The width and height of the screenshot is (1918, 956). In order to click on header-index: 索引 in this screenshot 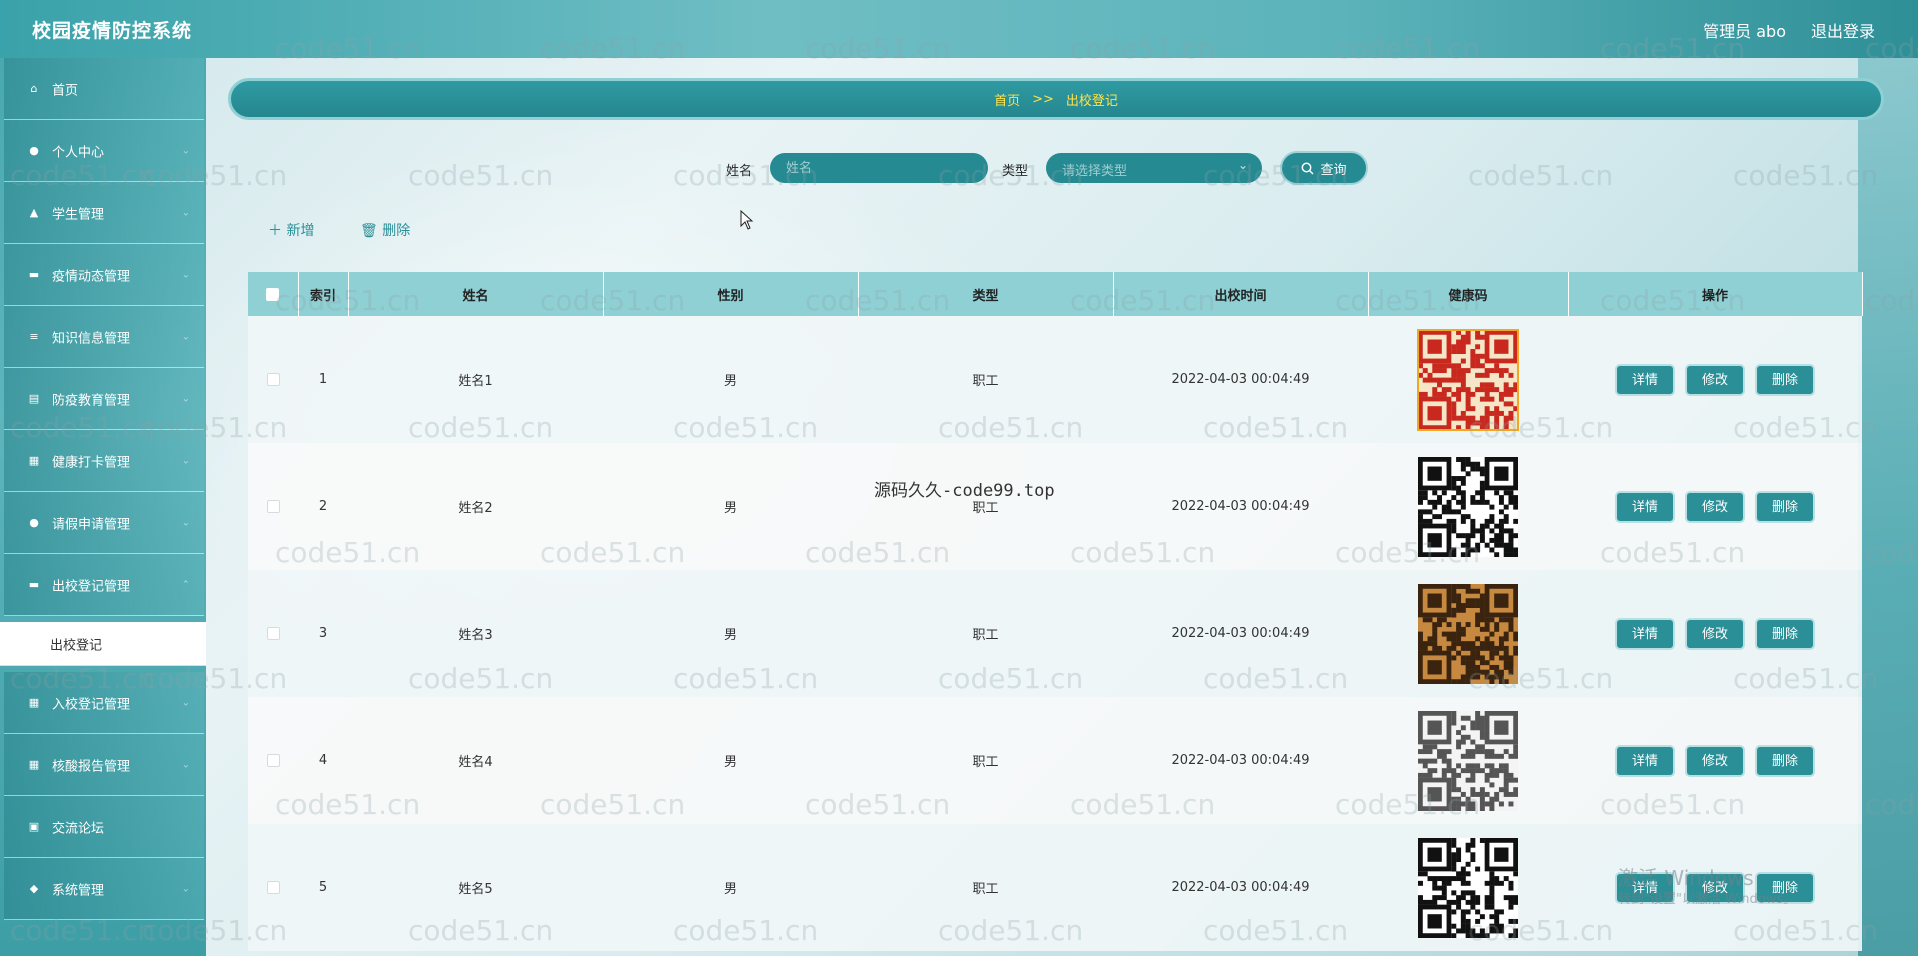, I will do `click(323, 294)`.